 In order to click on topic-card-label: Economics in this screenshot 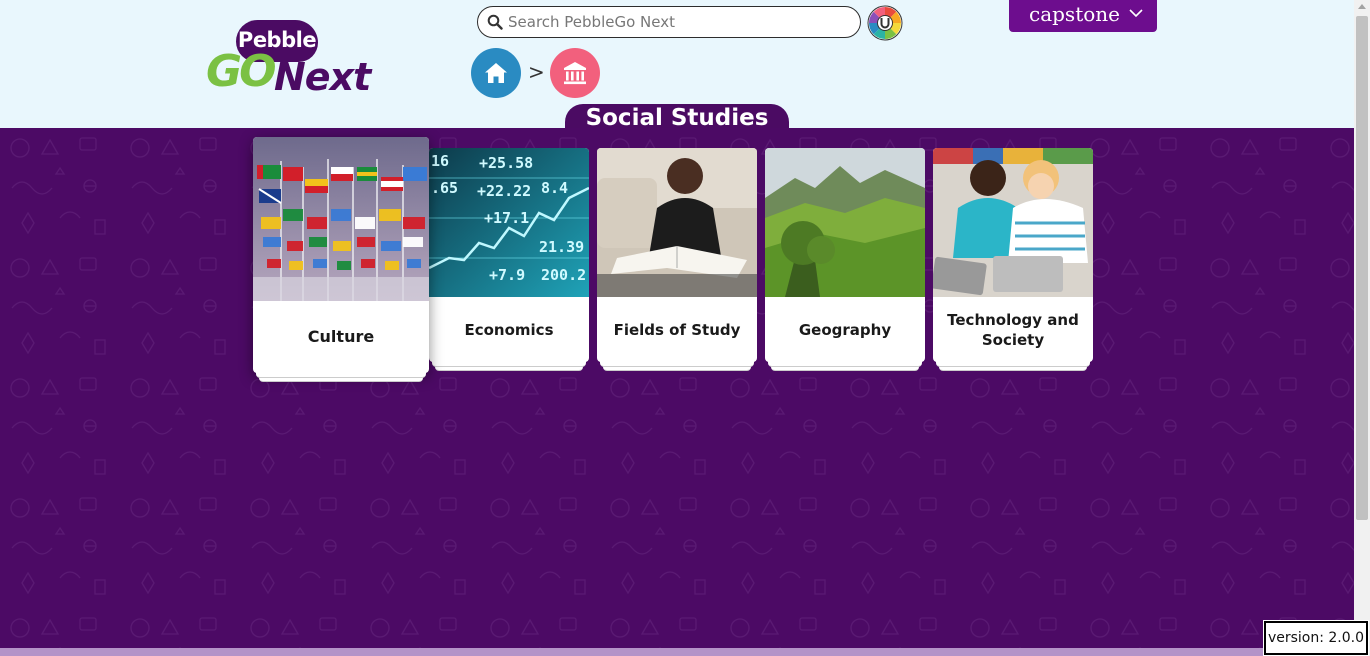, I will do `click(509, 329)`.